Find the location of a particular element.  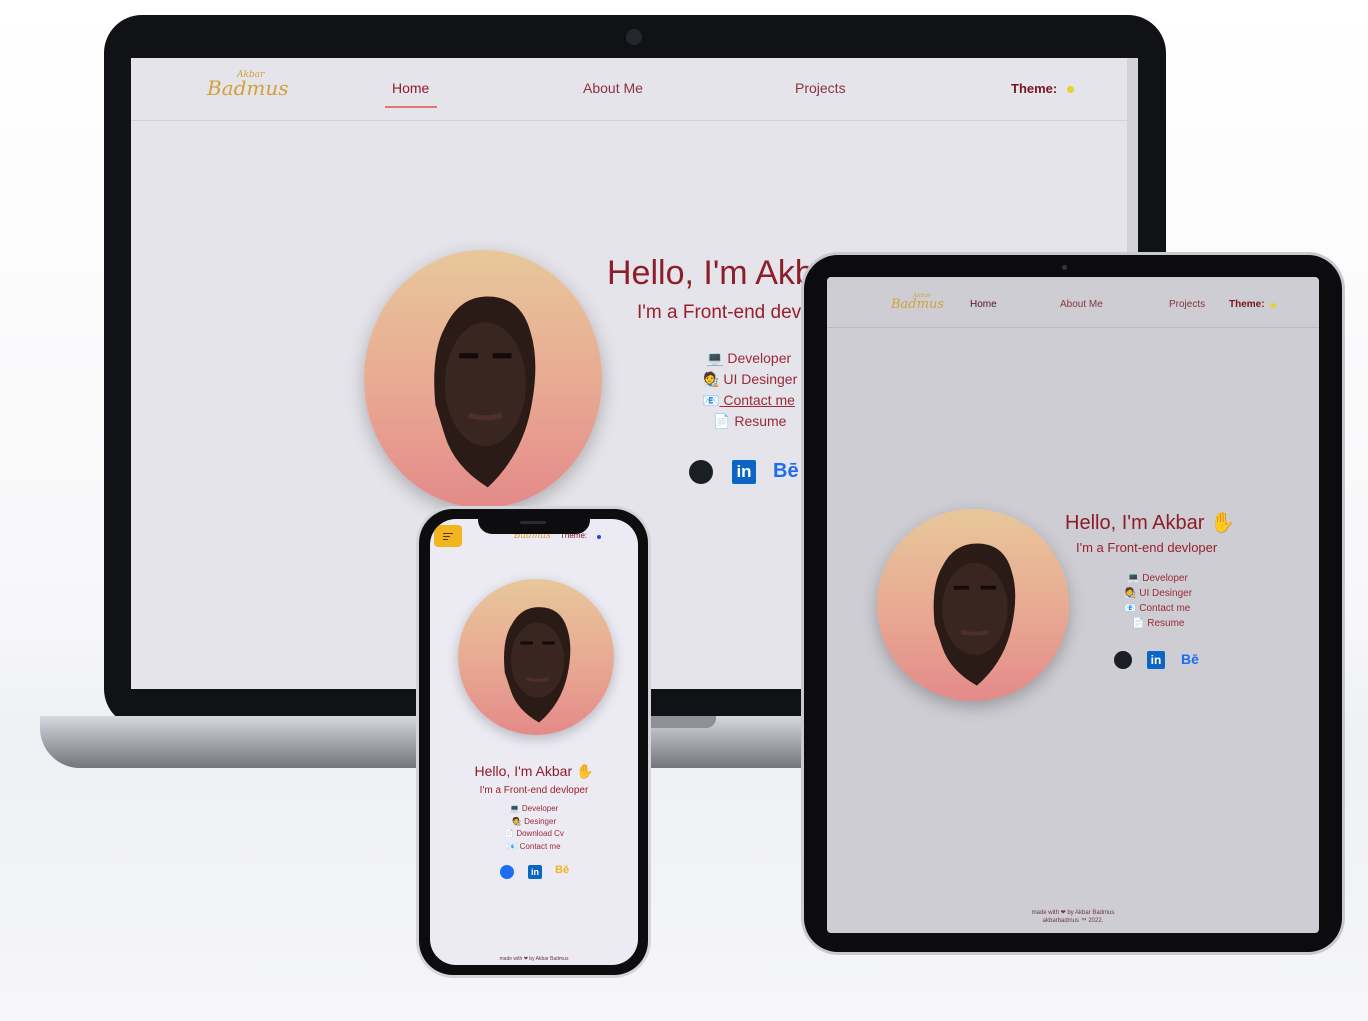

link-label: Desinger is located at coordinates (540, 821).